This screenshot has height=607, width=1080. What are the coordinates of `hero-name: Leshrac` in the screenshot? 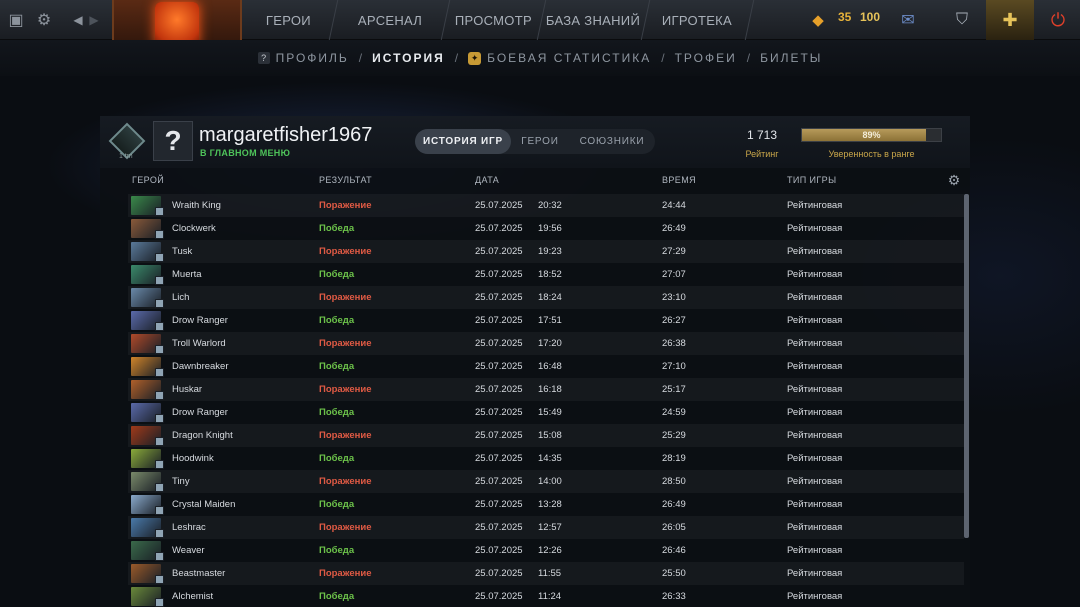 It's located at (189, 527).